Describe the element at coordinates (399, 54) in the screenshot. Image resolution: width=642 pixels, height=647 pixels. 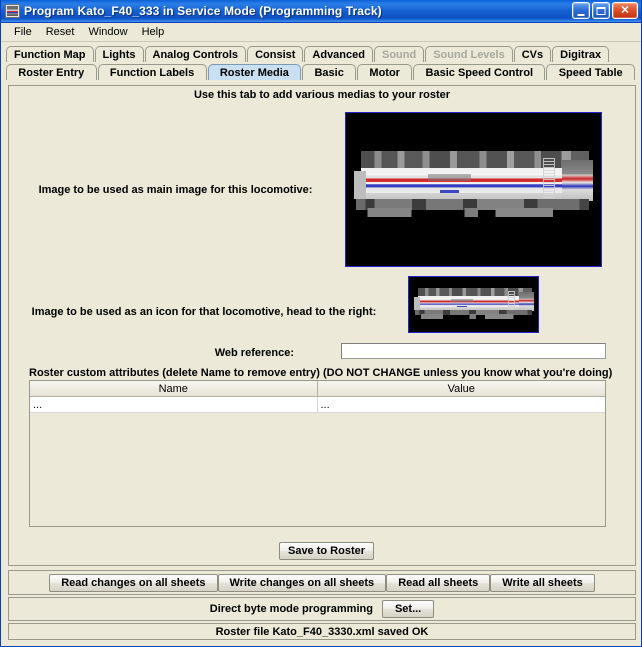
I see `tab-sound: Sound` at that location.